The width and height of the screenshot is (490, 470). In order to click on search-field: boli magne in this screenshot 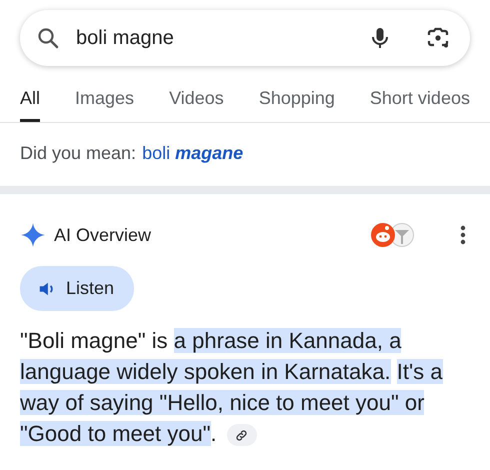, I will do `click(214, 38)`.